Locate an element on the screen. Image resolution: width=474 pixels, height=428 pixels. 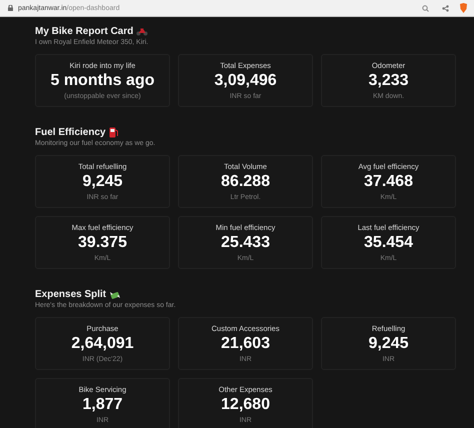
zoom-icon is located at coordinates (425, 8).